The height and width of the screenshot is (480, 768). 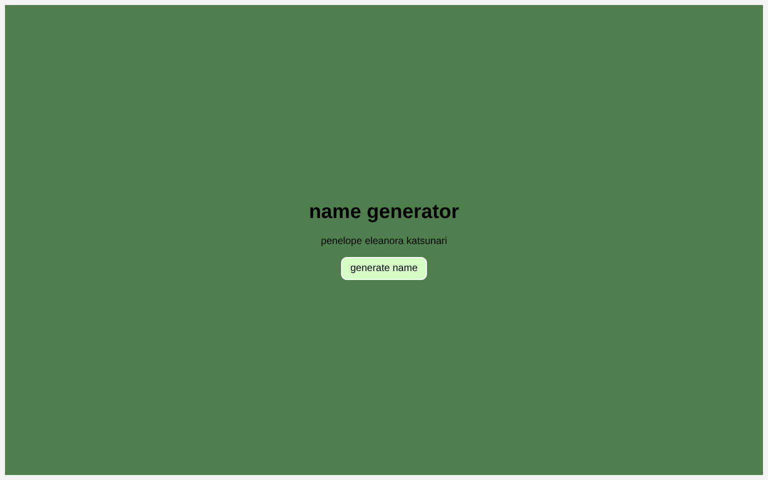 I want to click on generate-name-button: generate name, so click(x=384, y=268).